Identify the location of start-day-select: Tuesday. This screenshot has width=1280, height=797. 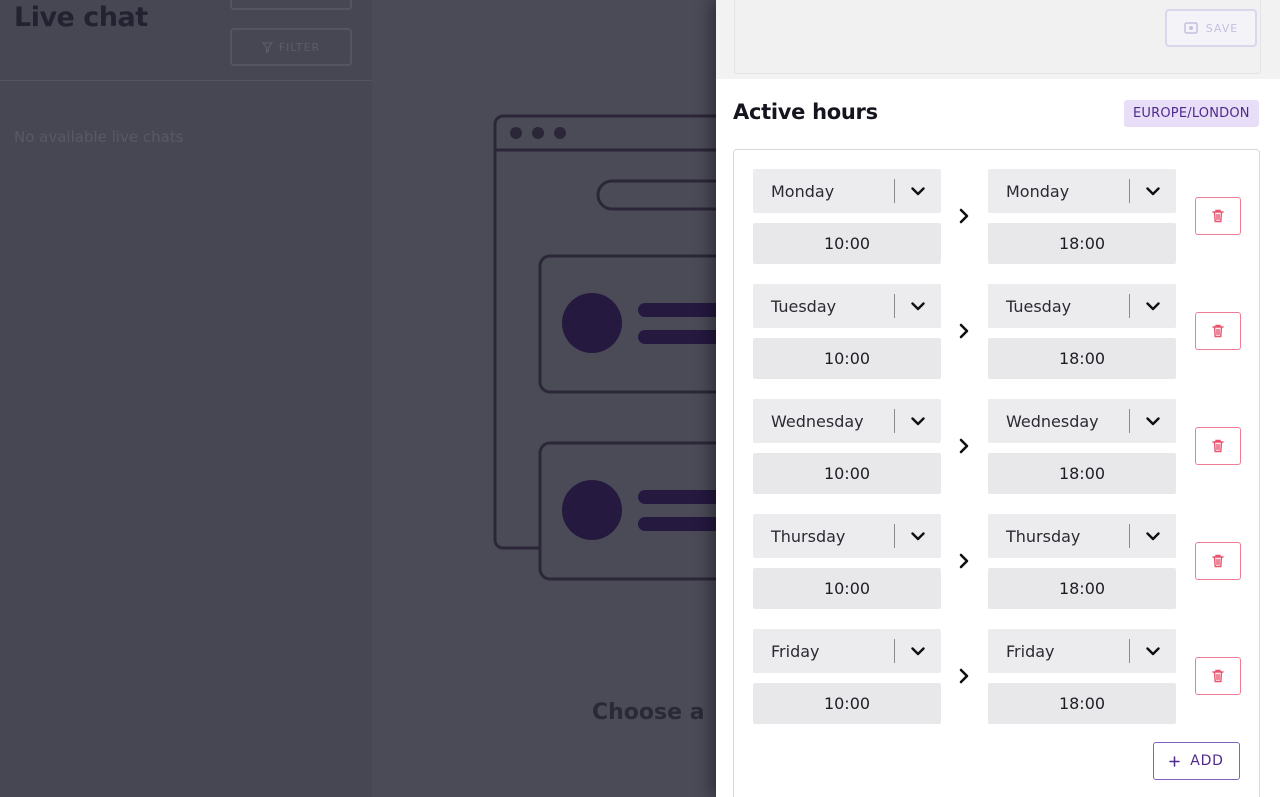
(847, 306).